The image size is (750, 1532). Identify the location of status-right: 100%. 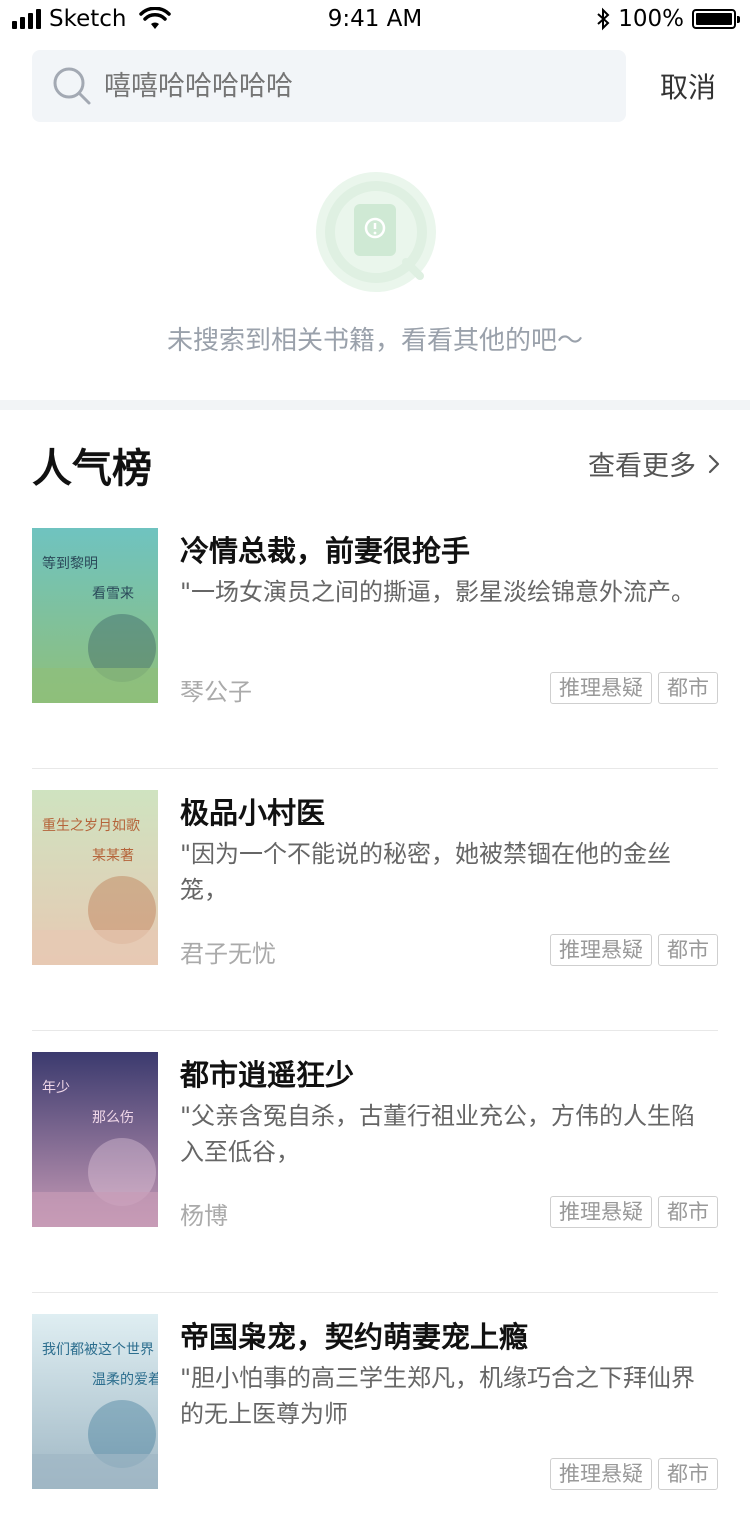
(668, 19).